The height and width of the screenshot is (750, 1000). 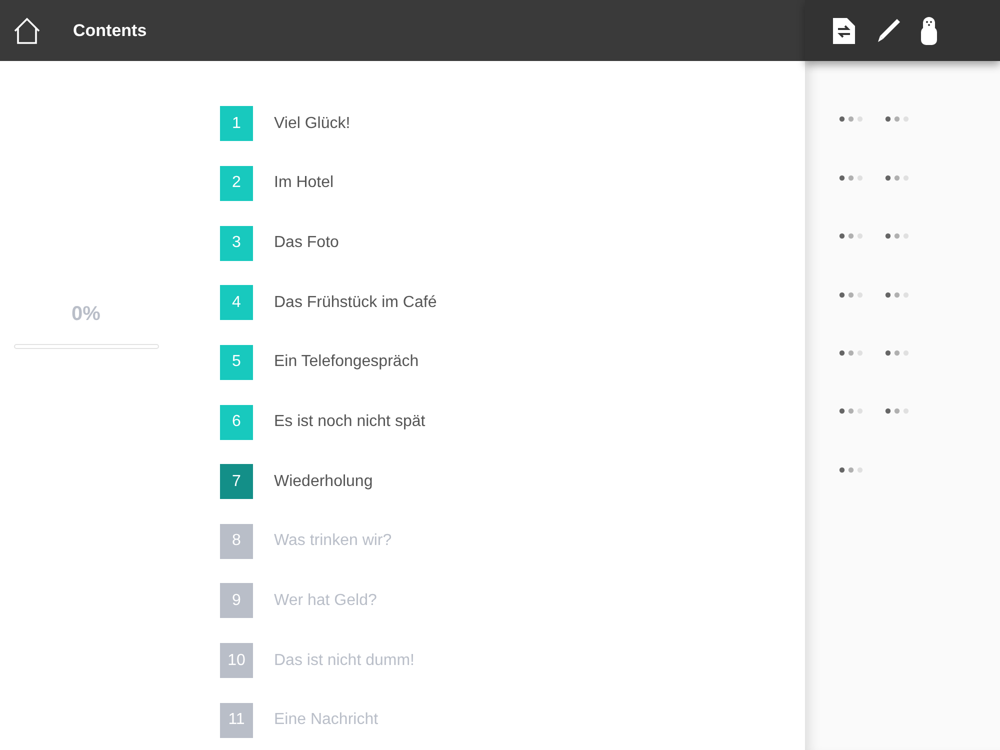 What do you see at coordinates (236, 660) in the screenshot?
I see `lesson-number: 10` at bounding box center [236, 660].